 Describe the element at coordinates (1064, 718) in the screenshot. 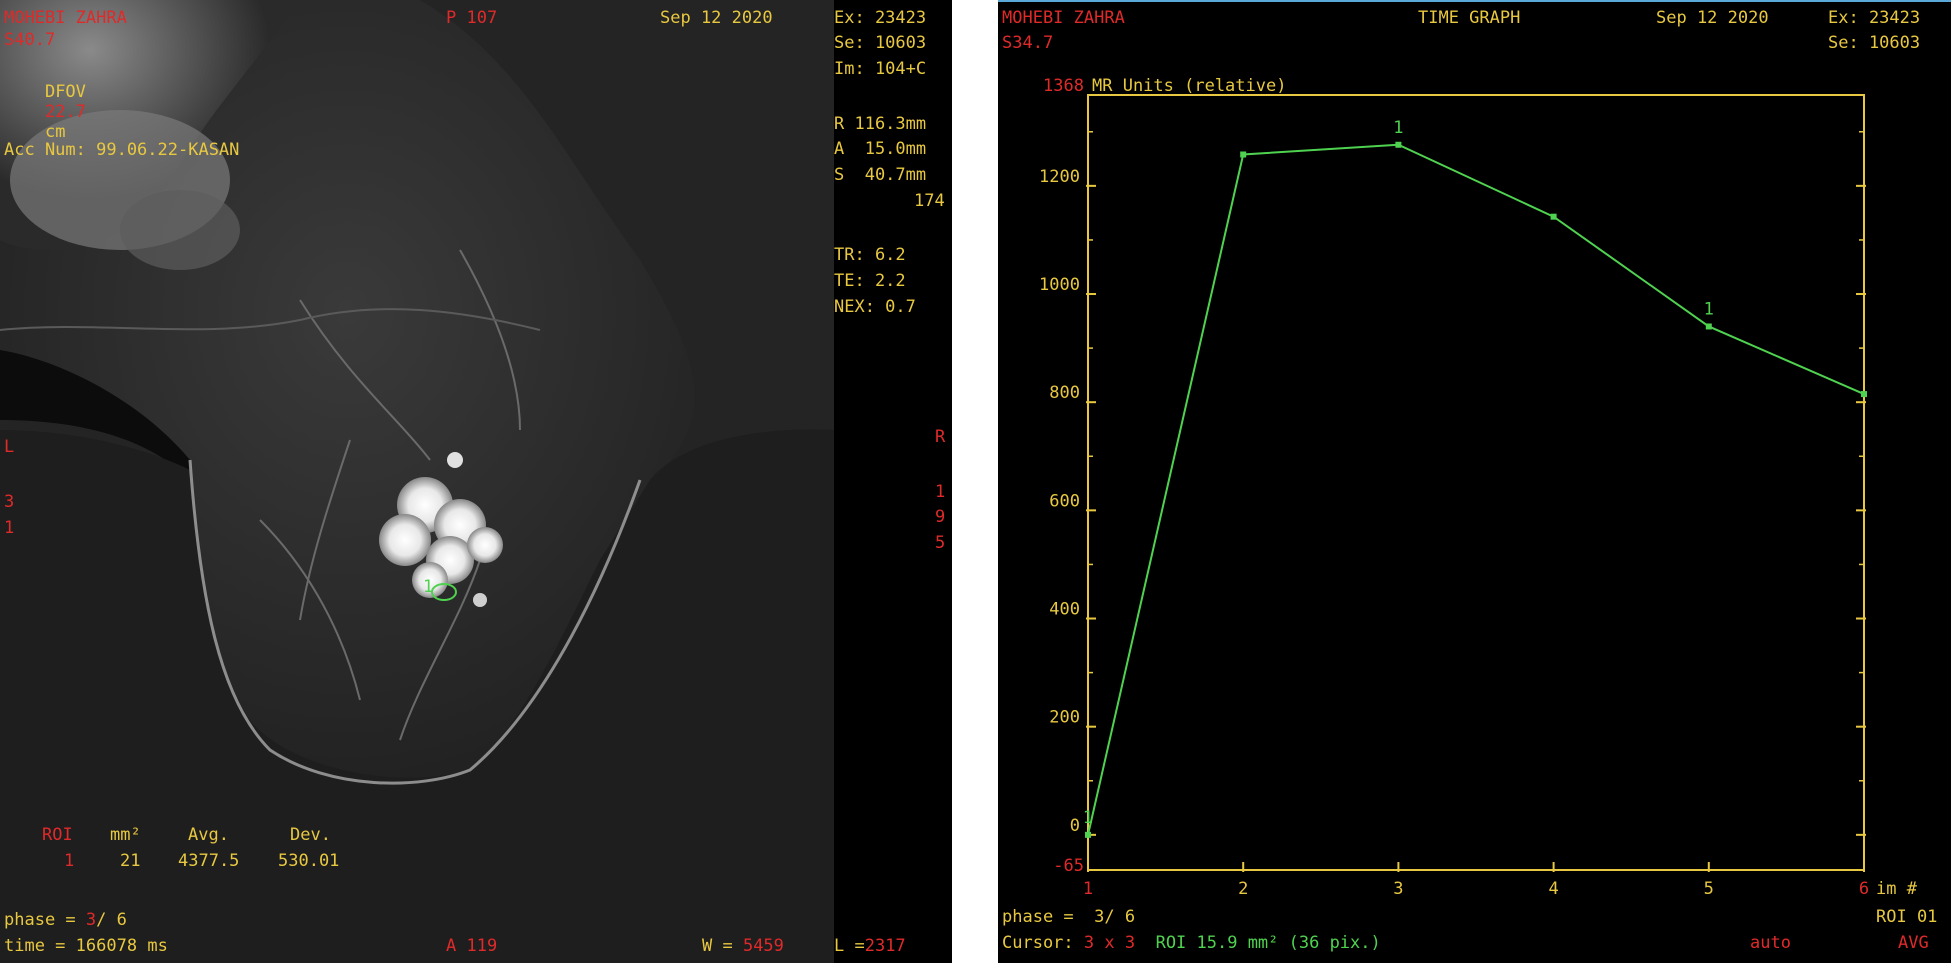

I see `y-tick-label-1: 200` at that location.